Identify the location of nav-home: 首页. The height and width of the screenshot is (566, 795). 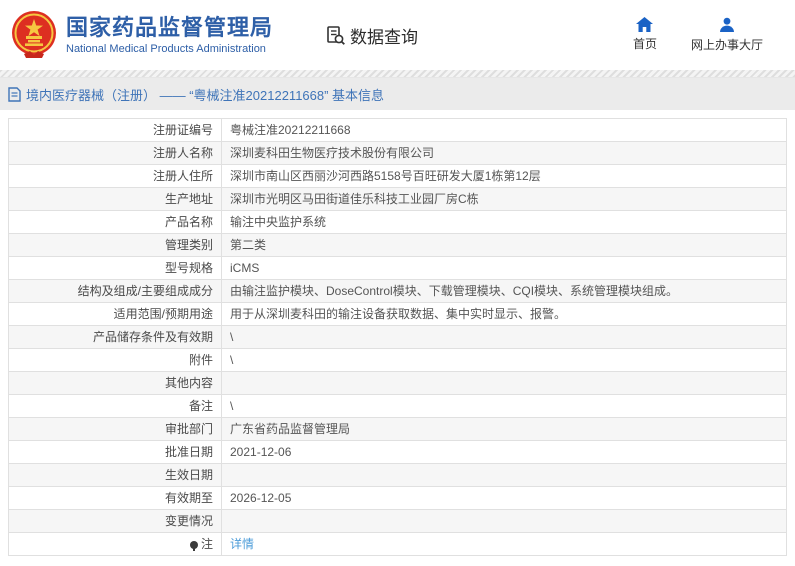
(645, 35).